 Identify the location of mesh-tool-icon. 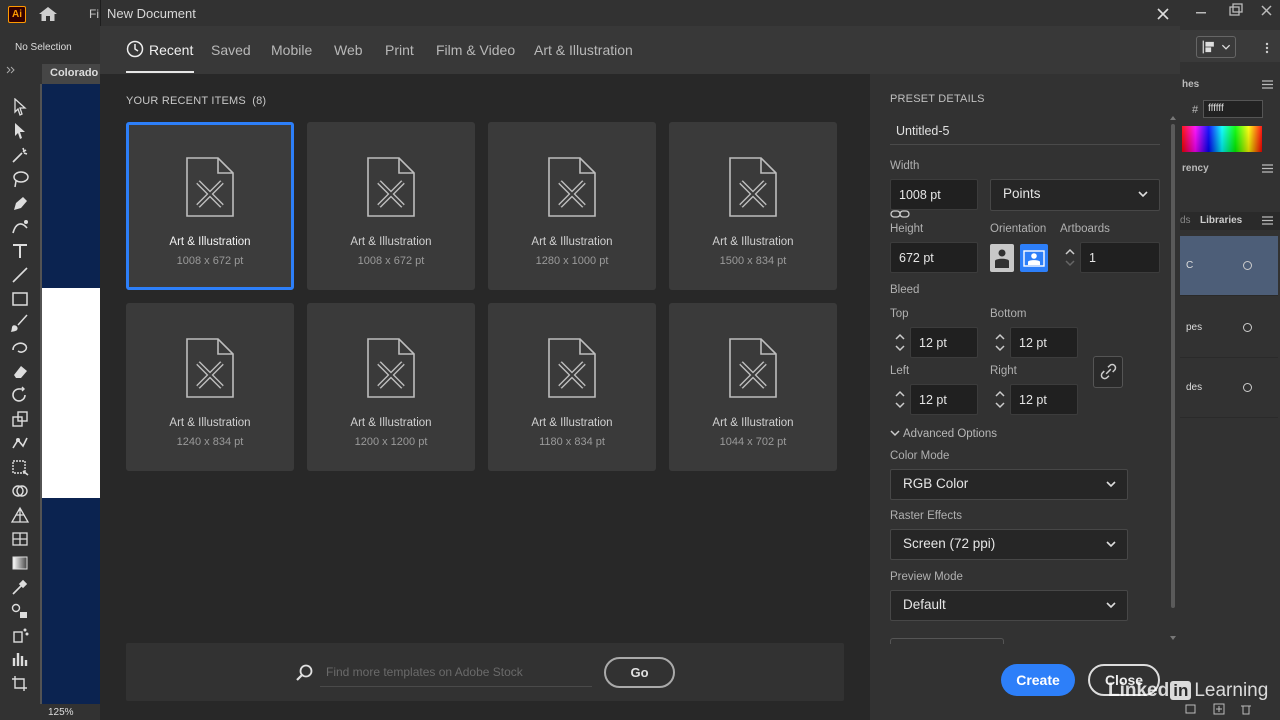
(20, 539).